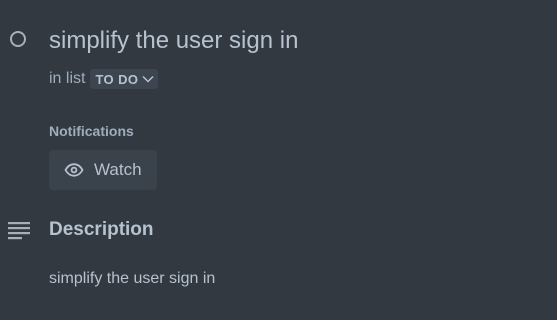  I want to click on chevron-down-icon, so click(148, 79).